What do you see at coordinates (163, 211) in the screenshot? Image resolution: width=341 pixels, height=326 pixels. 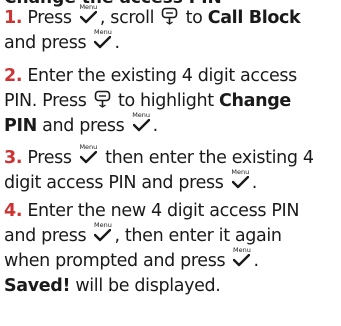 I see `step-text: Enter the new 4 digit access PIN` at bounding box center [163, 211].